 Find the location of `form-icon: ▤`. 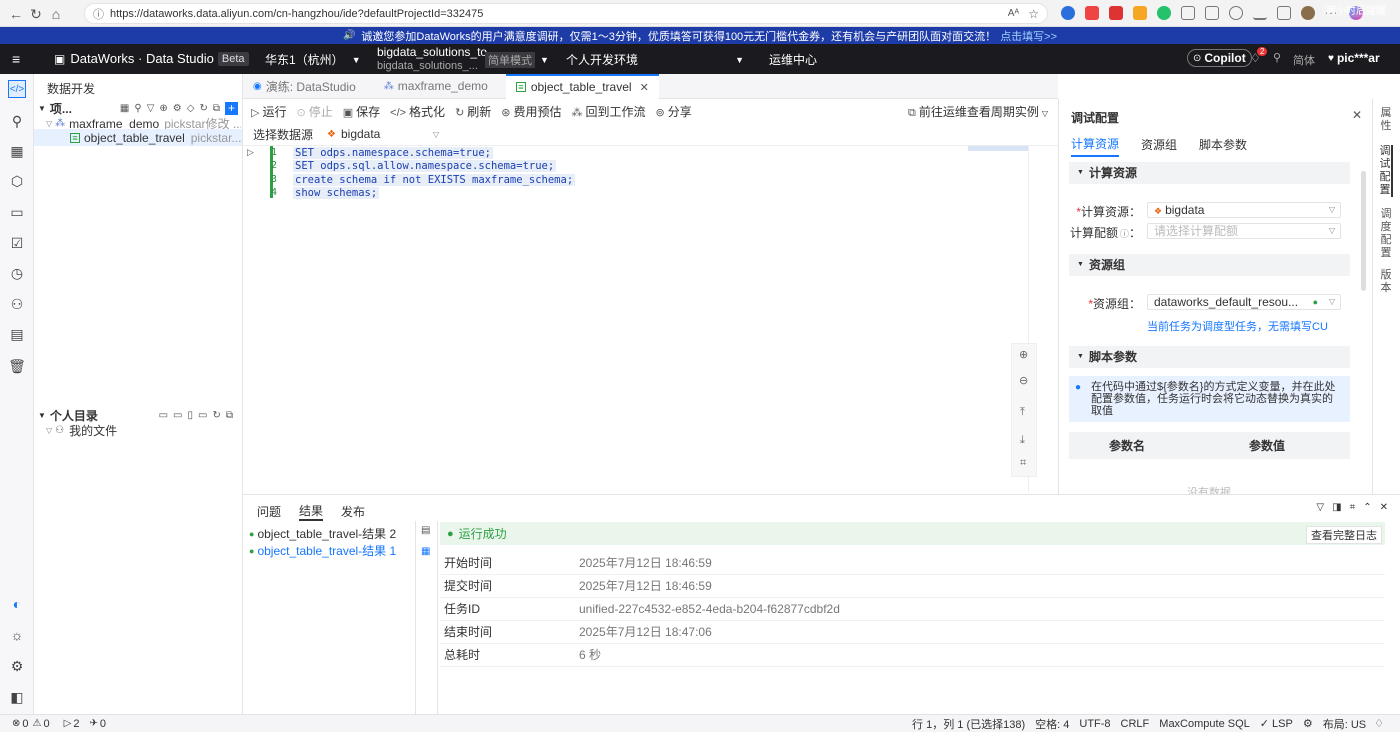

form-icon: ▤ is located at coordinates (17, 334).